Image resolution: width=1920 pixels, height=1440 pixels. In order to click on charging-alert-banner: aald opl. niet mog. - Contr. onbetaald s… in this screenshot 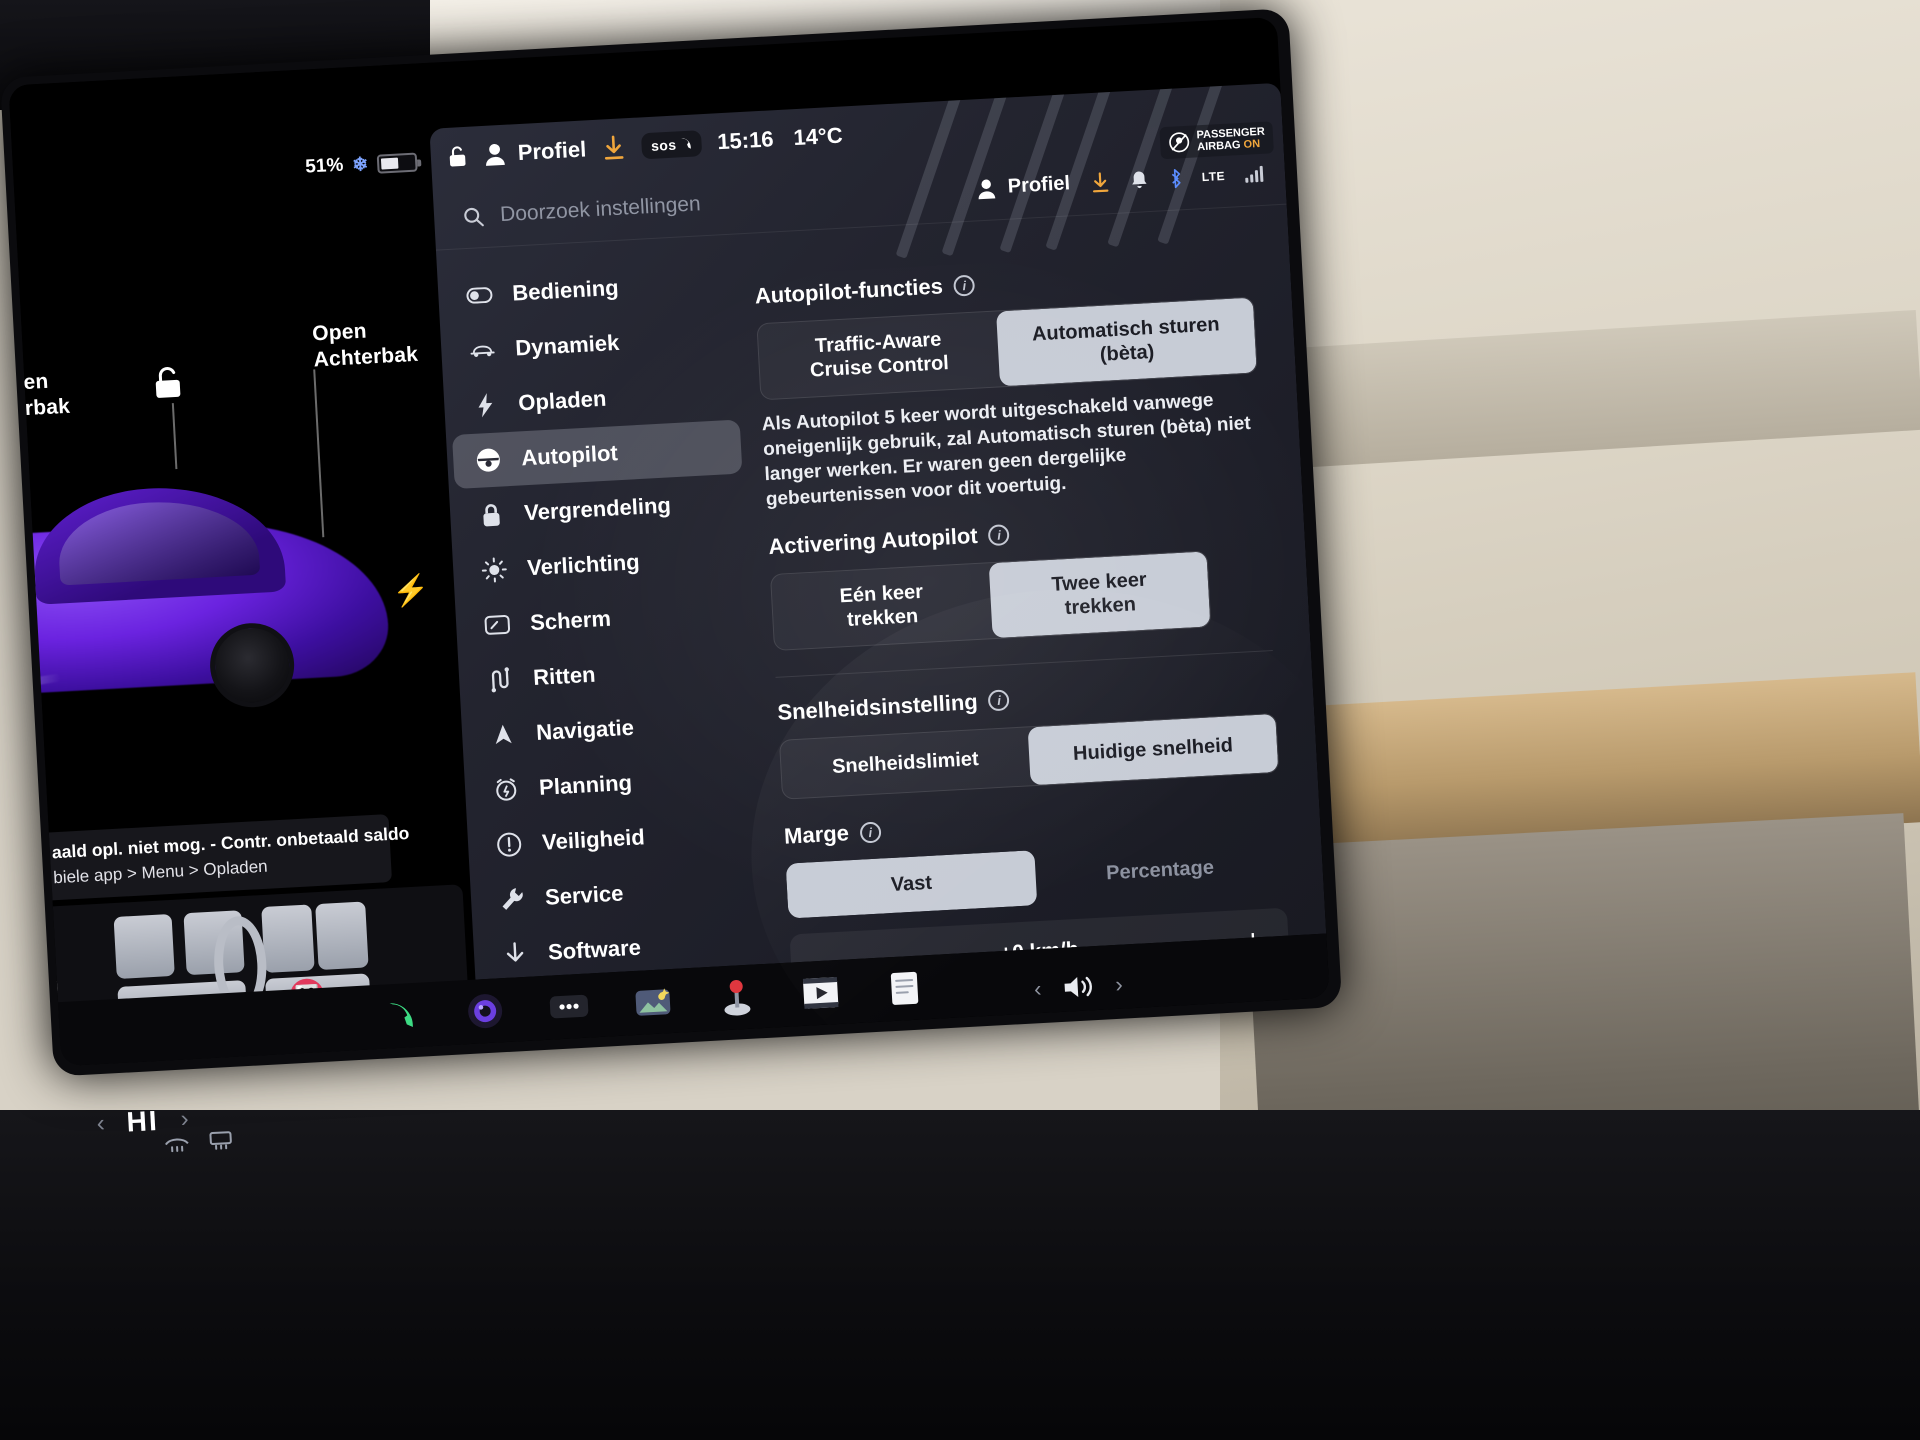, I will do `click(224, 857)`.